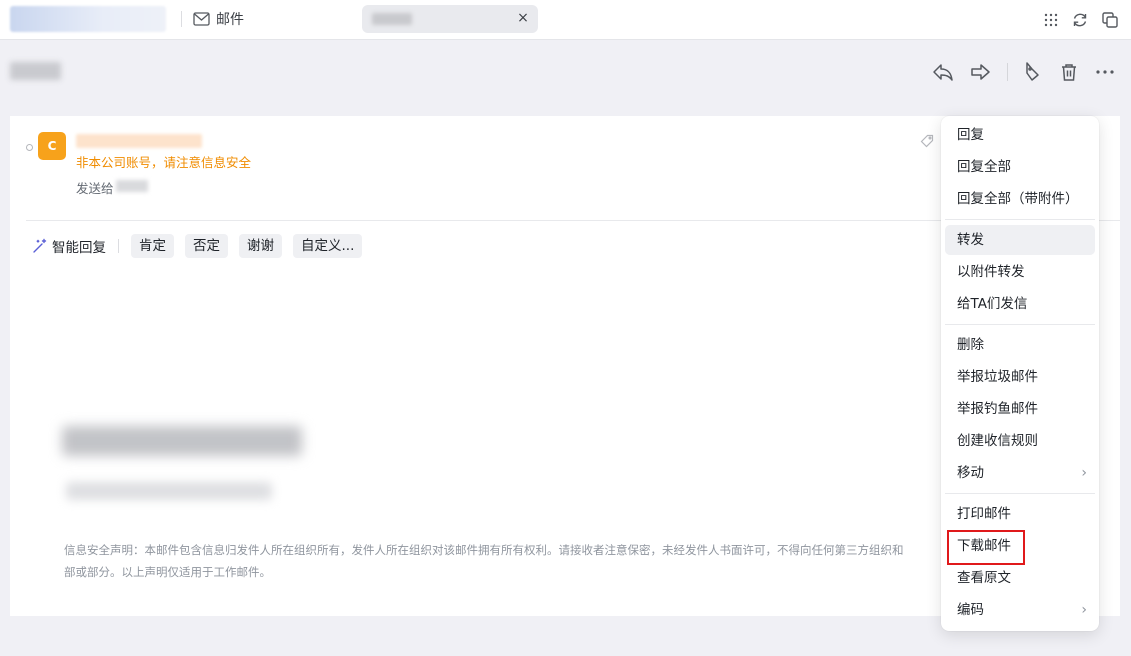  What do you see at coordinates (201, 19) in the screenshot?
I see `mail-icon` at bounding box center [201, 19].